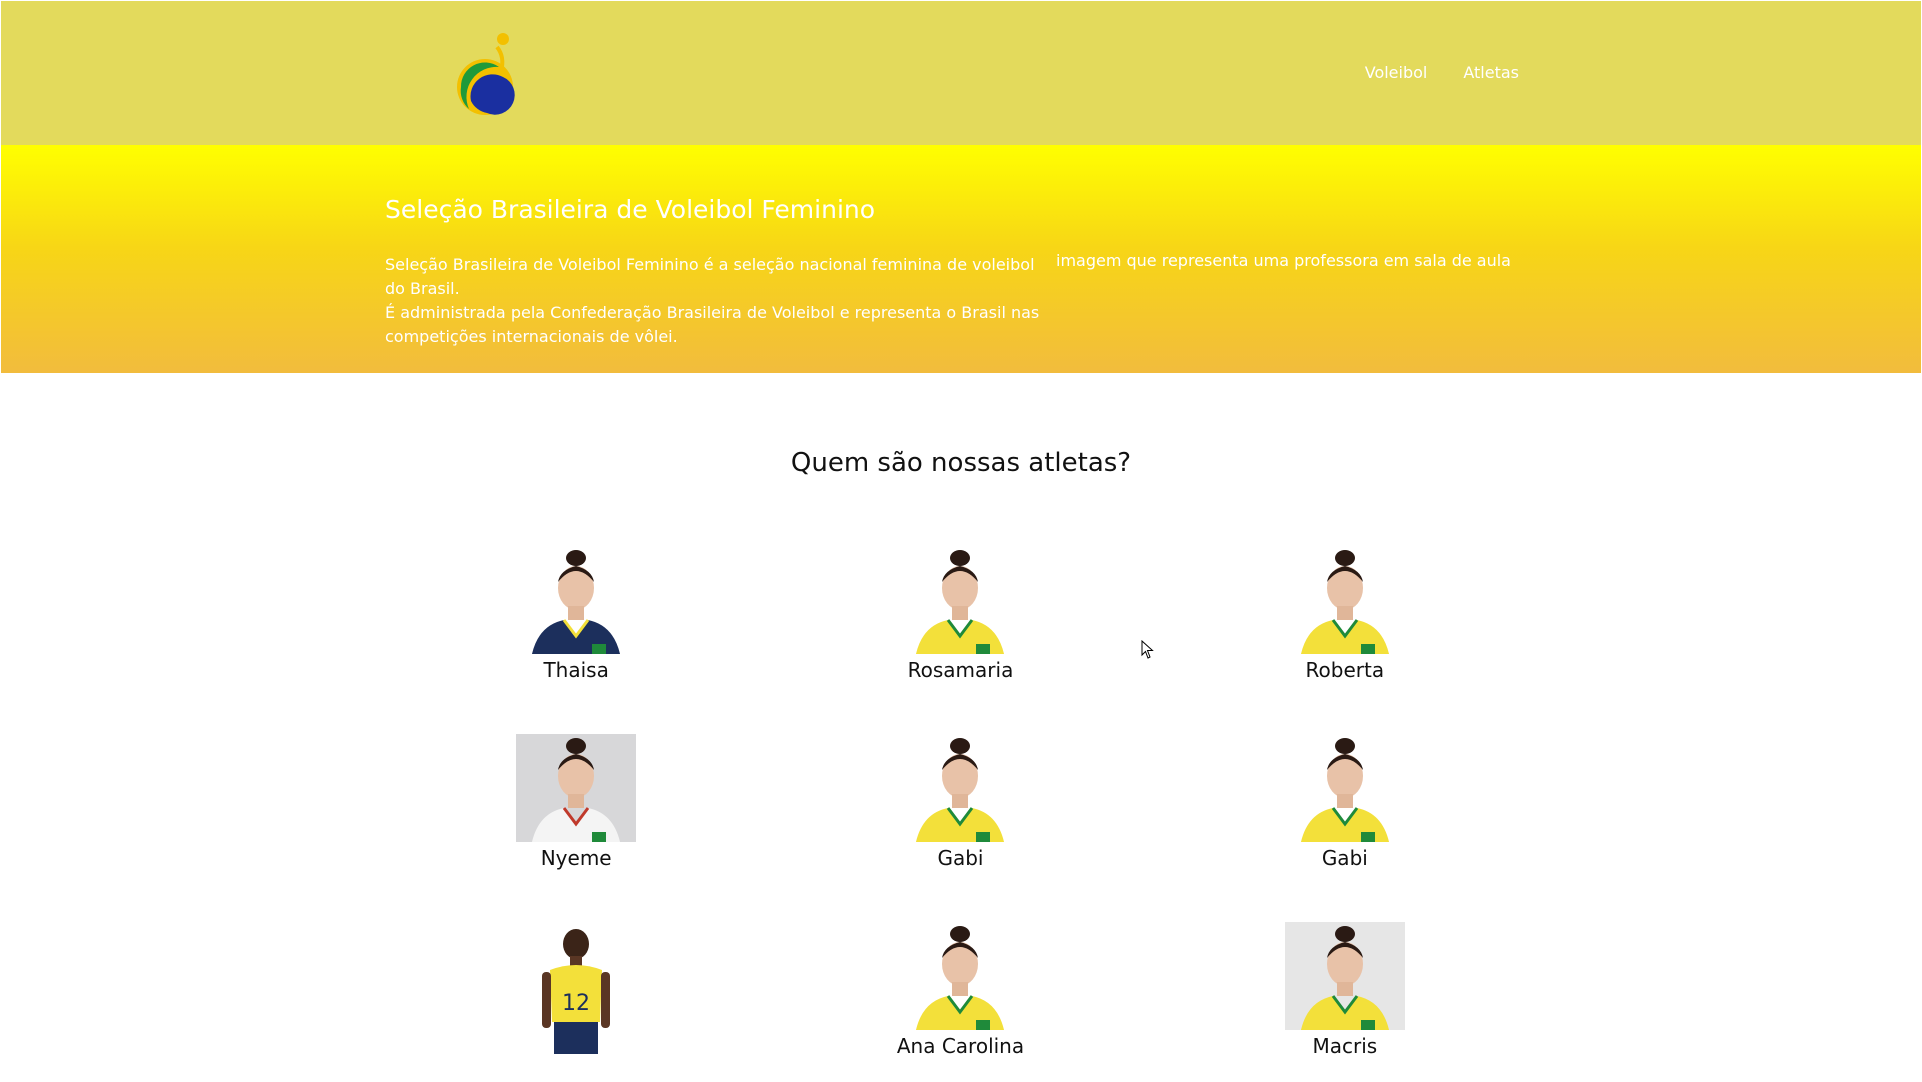 Image resolution: width=1922 pixels, height=1082 pixels. I want to click on athlete-card: Ana Carolina, so click(960, 990).